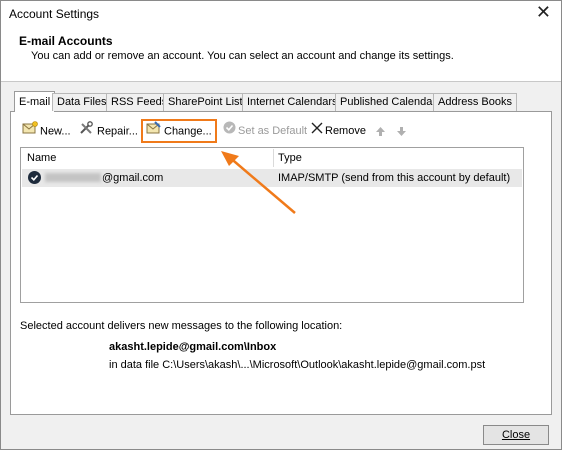 Image resolution: width=562 pixels, height=450 pixels. Describe the element at coordinates (66, 41) in the screenshot. I see `header-title: E-mail Accounts` at that location.